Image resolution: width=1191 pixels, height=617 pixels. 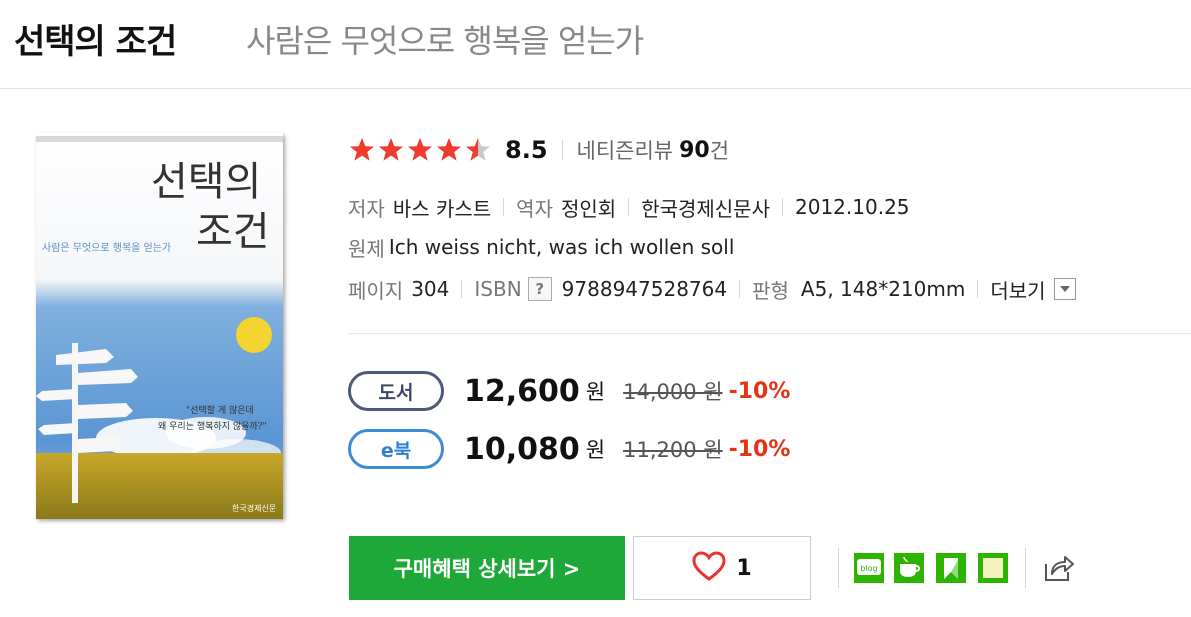 What do you see at coordinates (526, 150) in the screenshot?
I see `rating-score: 8.5` at bounding box center [526, 150].